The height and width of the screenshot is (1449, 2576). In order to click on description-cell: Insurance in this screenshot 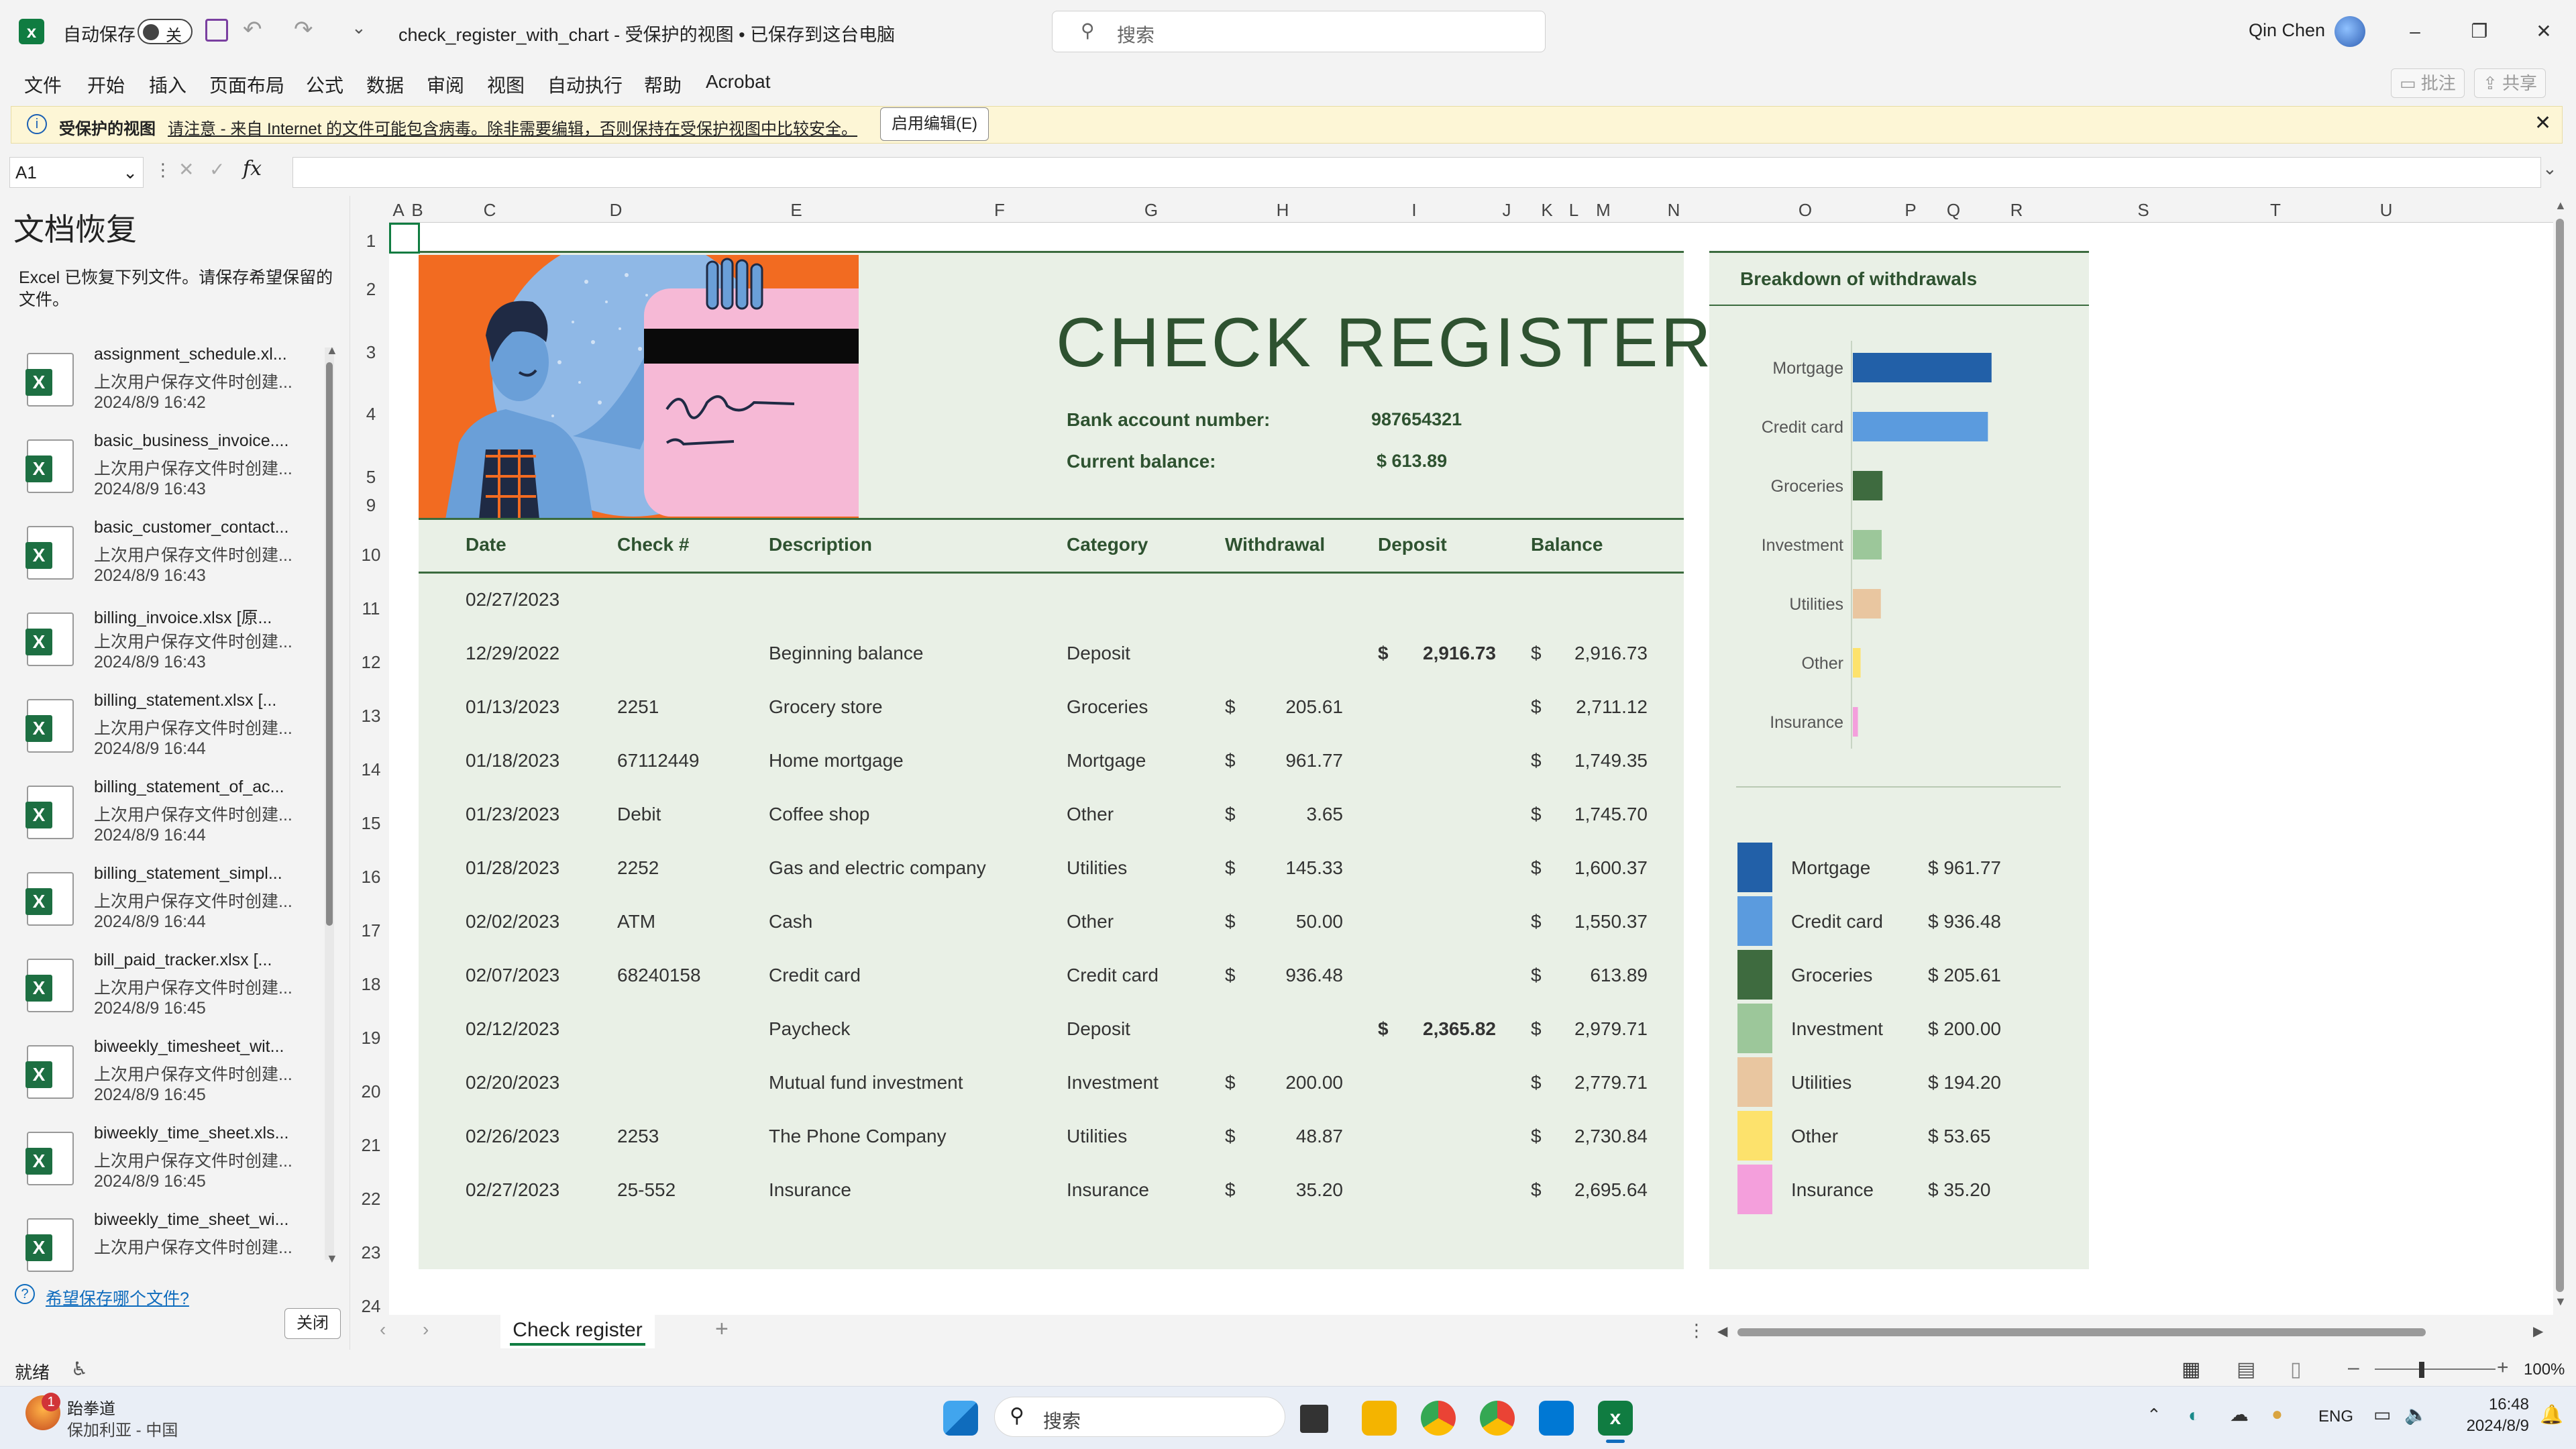, I will do `click(810, 1190)`.